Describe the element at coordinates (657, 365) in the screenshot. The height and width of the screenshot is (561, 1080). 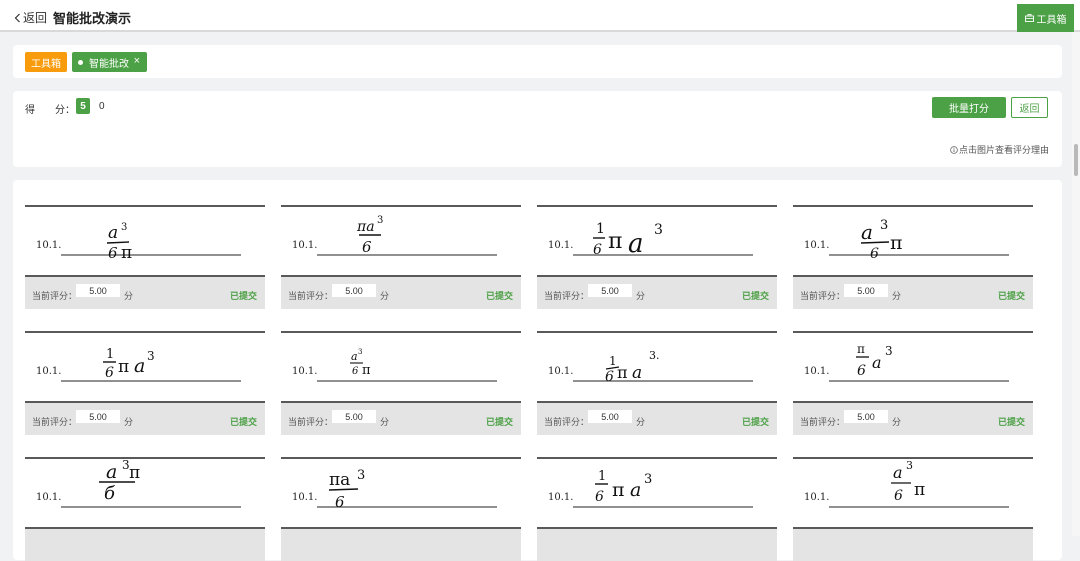
I see `answer-image: 10.1. 1 6 π a 3.` at that location.